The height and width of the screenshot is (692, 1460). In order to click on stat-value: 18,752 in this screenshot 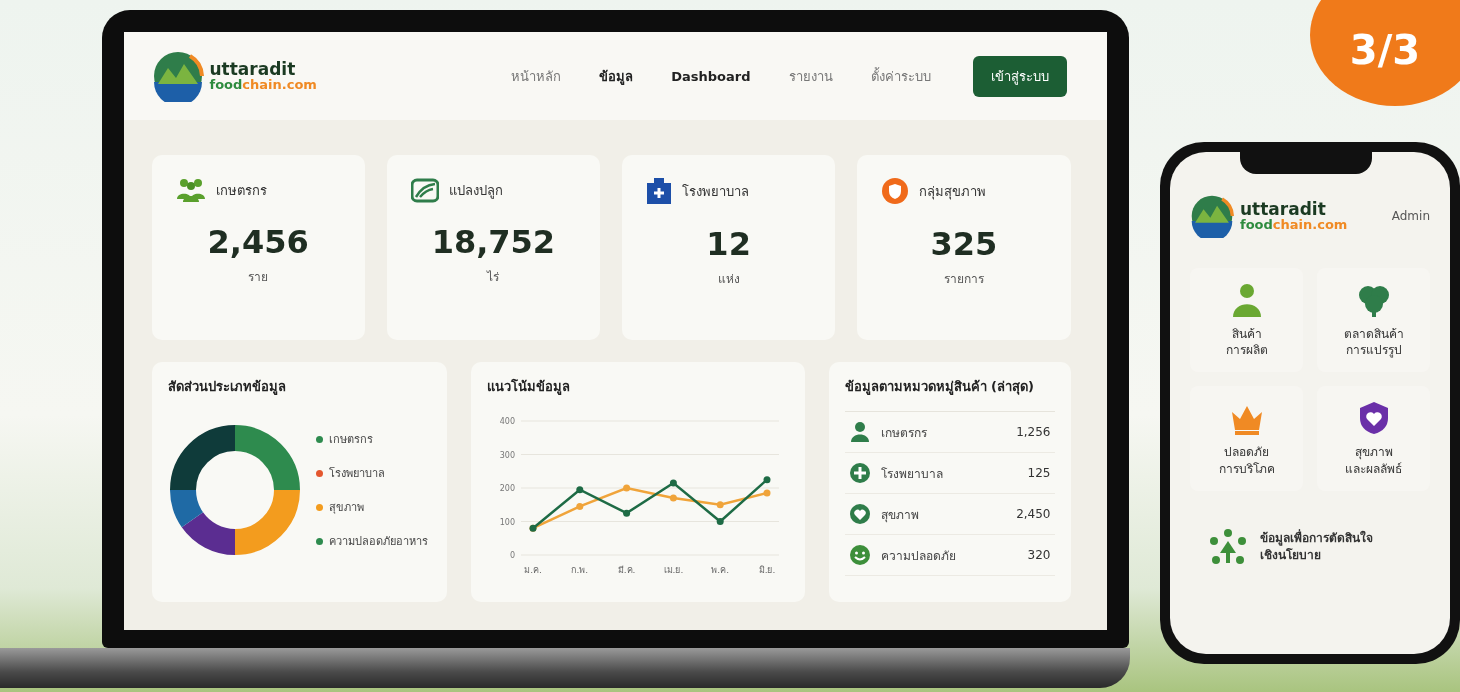, I will do `click(493, 242)`.